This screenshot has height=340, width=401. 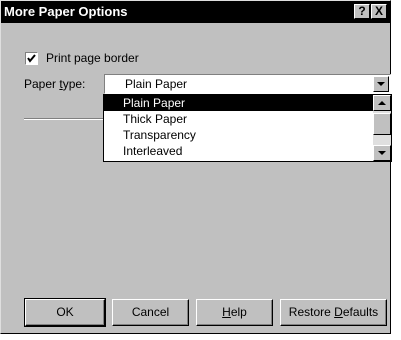 I want to click on print-page-border-checkbox, so click(x=31, y=58).